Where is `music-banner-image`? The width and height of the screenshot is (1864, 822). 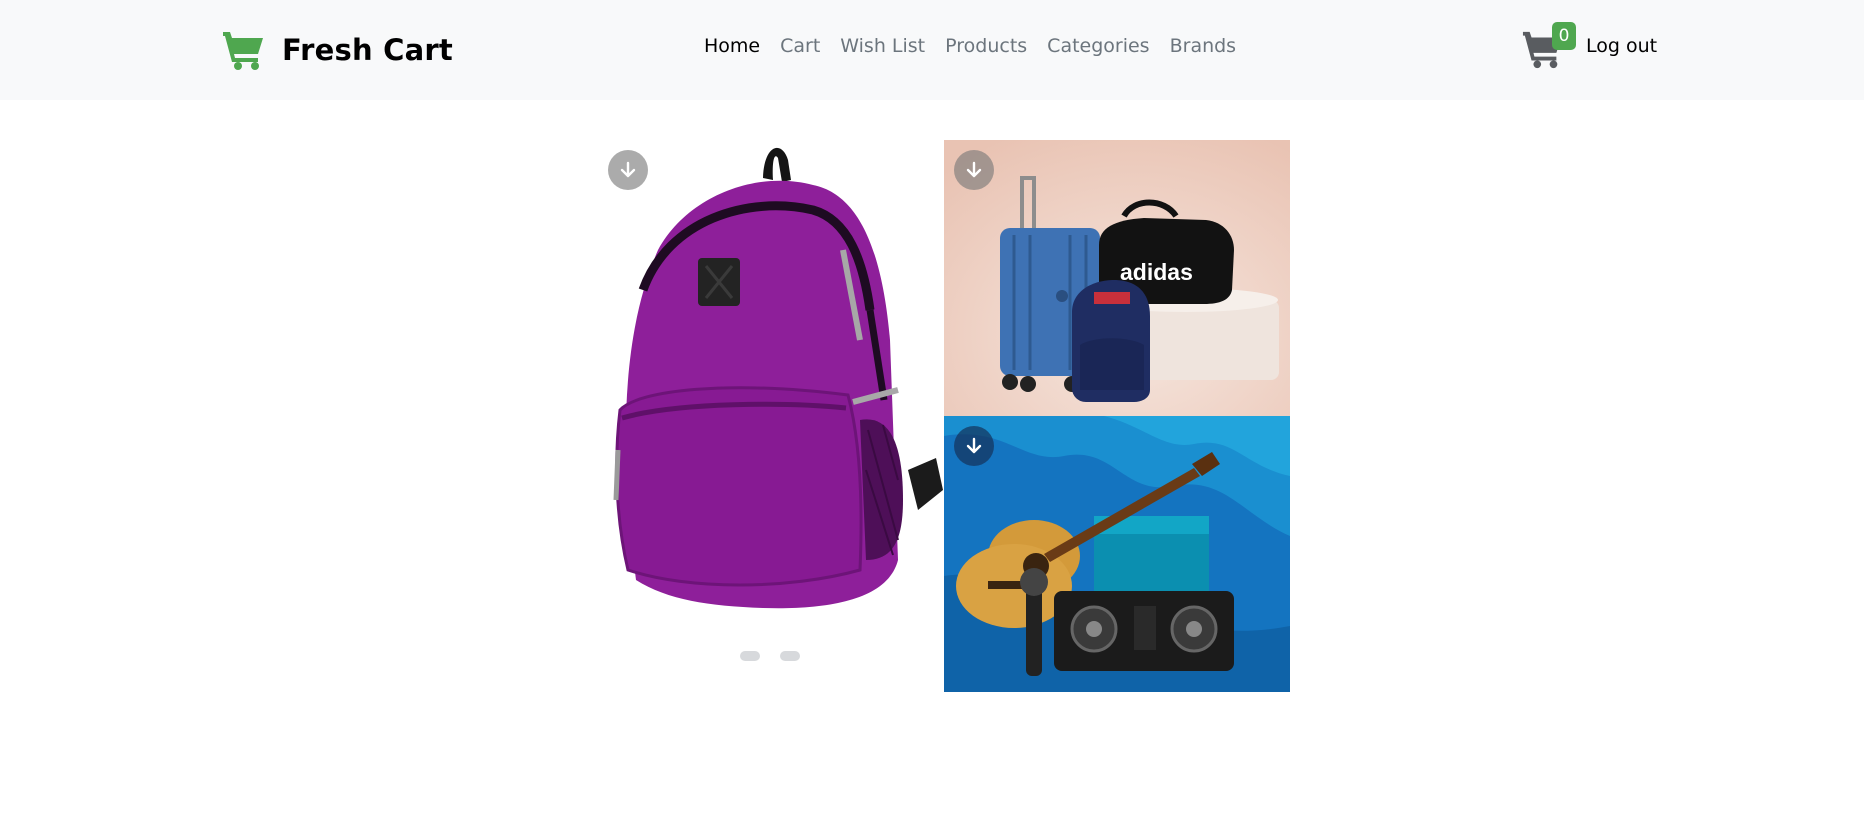 music-banner-image is located at coordinates (1117, 554).